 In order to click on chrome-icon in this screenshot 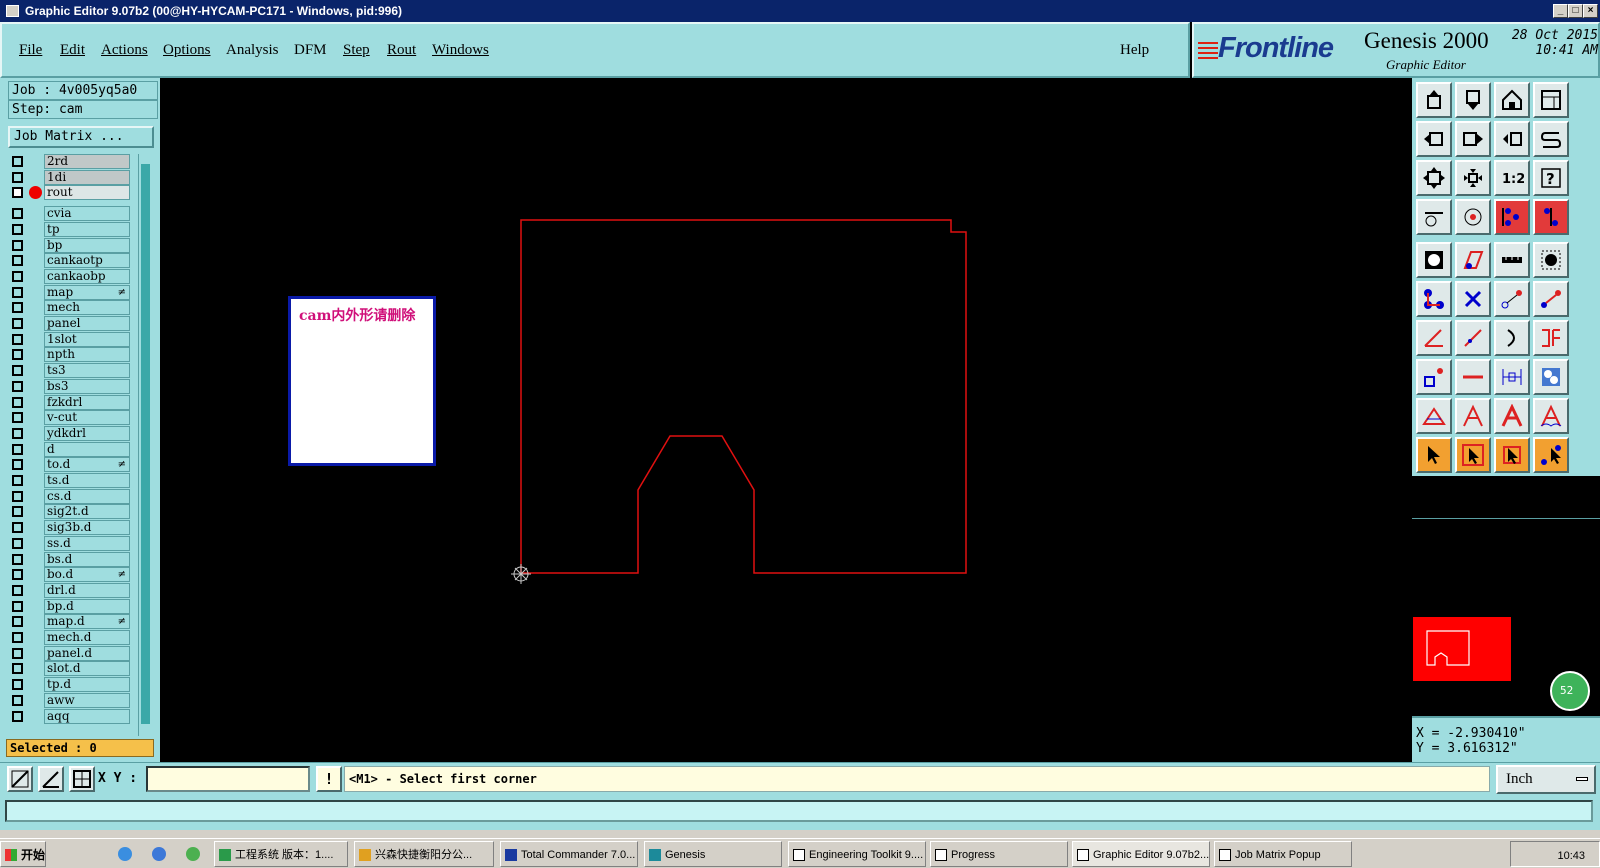, I will do `click(125, 854)`.